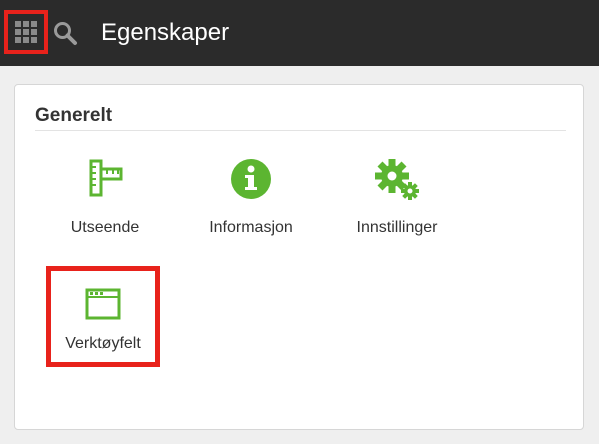  Describe the element at coordinates (299, 33) in the screenshot. I see `top-bar: Egenskaper` at that location.